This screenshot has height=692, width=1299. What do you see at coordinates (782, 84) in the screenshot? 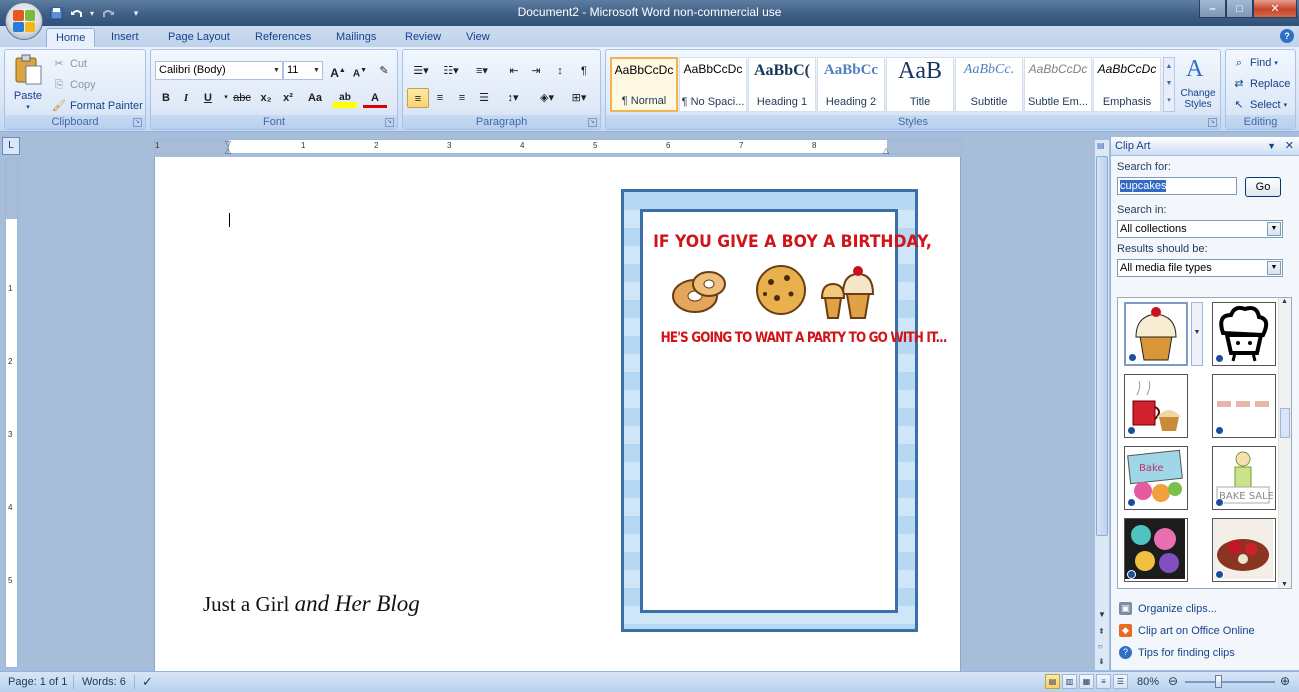
I see `style-heading-1: AaBbC( Heading 1` at bounding box center [782, 84].